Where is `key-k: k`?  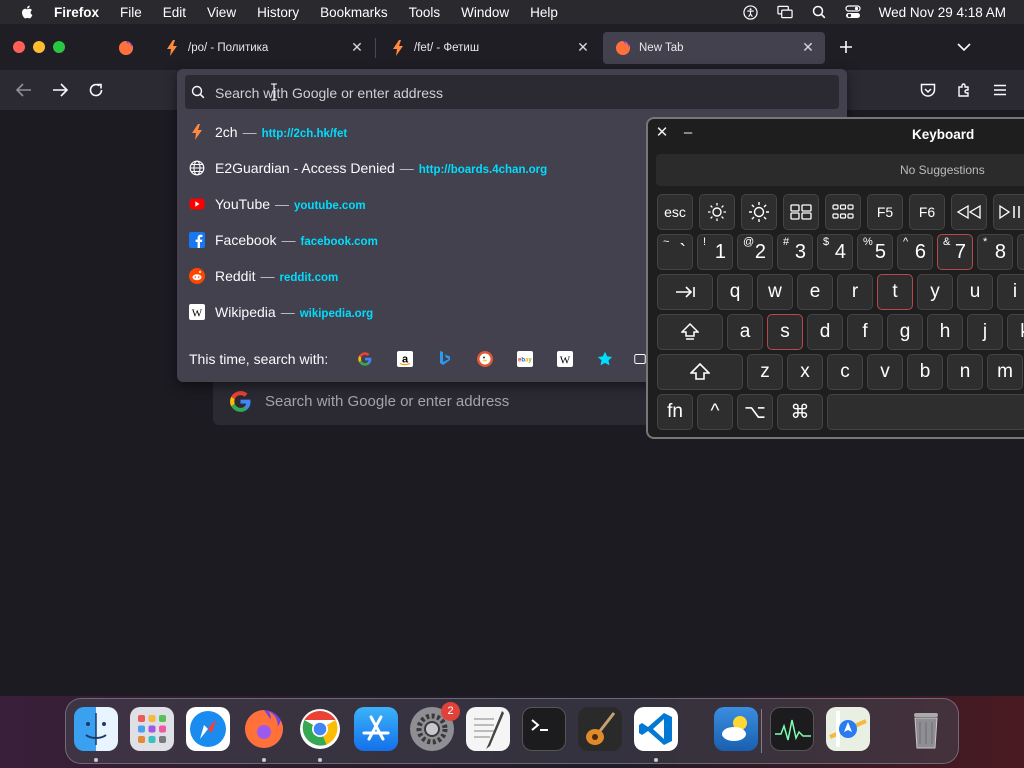
key-k: k is located at coordinates (1015, 332).